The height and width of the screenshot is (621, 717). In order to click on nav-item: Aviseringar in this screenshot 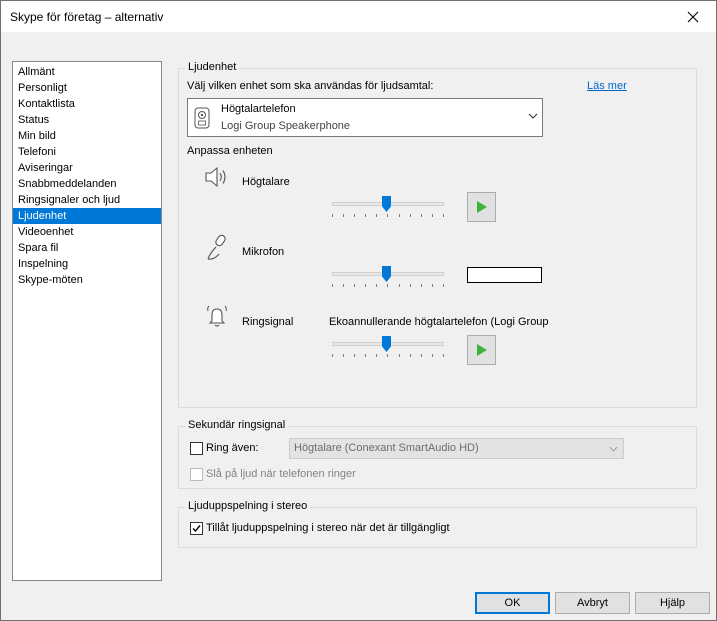, I will do `click(87, 168)`.